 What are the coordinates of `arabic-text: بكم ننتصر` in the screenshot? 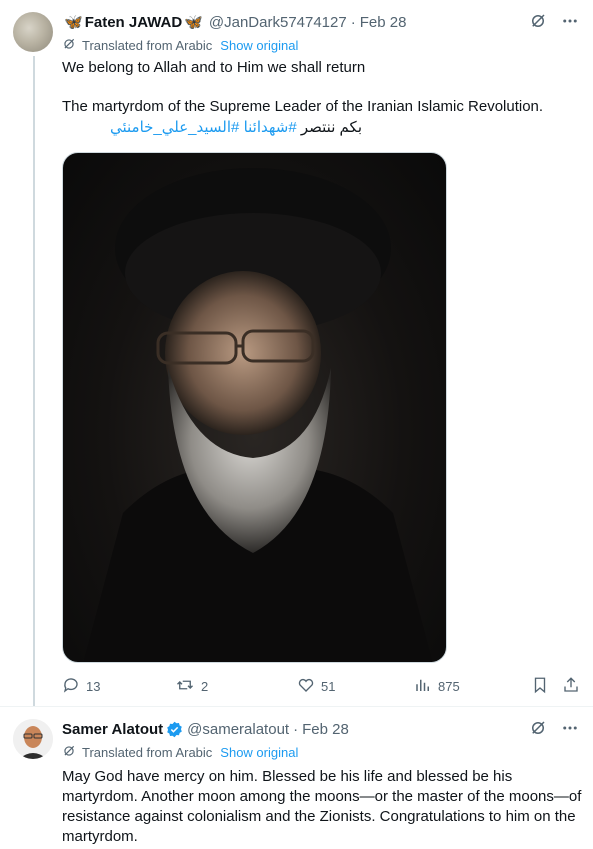 It's located at (331, 127).